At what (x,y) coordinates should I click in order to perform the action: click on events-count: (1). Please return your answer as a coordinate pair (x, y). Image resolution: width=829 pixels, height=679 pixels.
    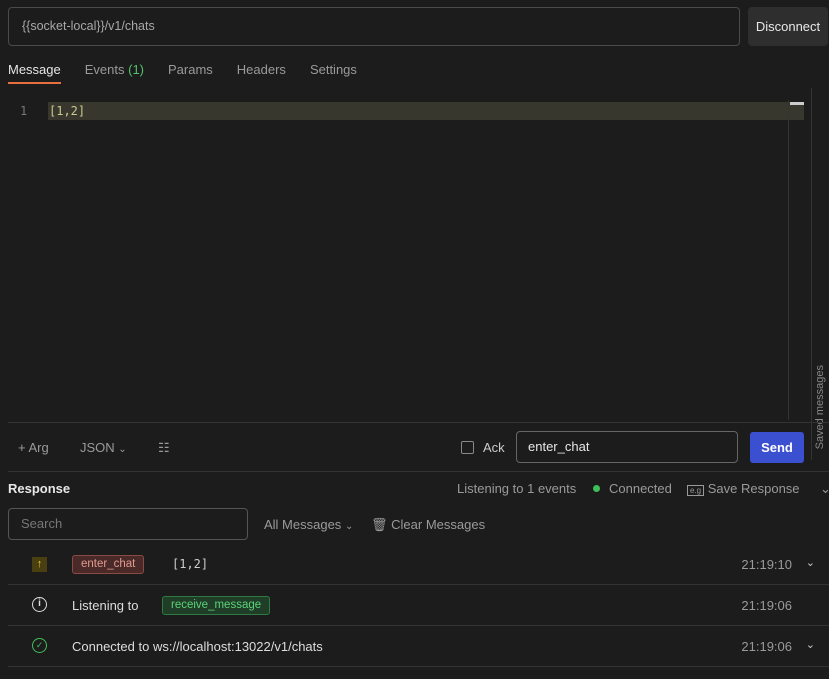
    Looking at the image, I should click on (136, 69).